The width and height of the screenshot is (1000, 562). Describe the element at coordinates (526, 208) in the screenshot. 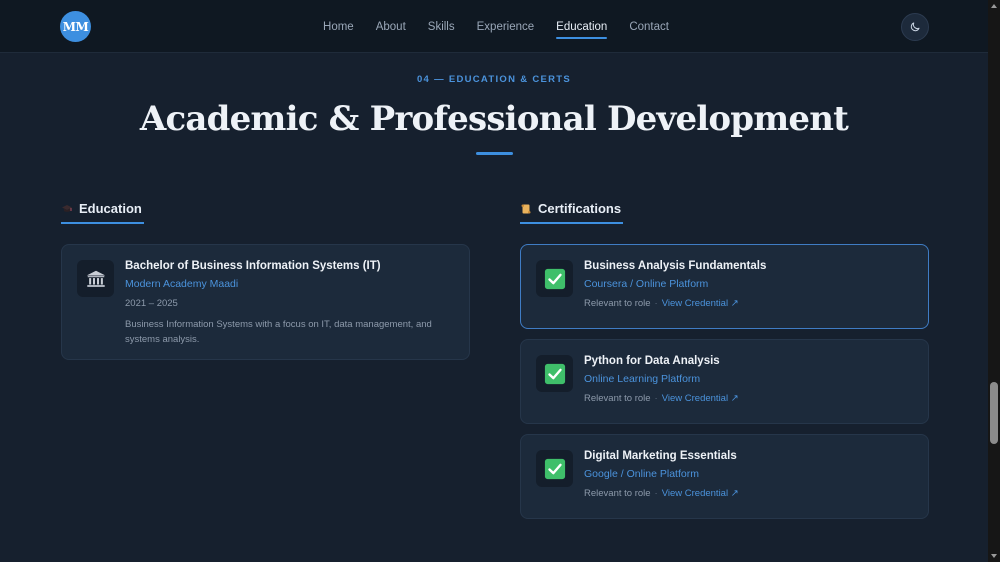

I see `scroll-icon` at that location.